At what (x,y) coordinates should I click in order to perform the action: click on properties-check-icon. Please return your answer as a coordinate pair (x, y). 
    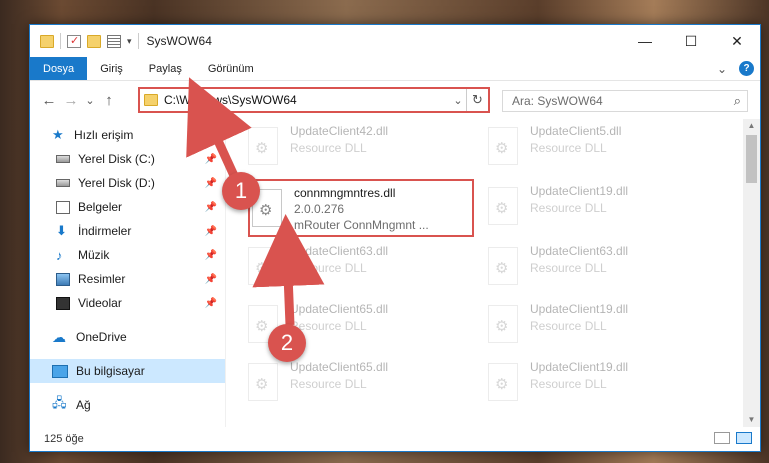
    Looking at the image, I should click on (74, 41).